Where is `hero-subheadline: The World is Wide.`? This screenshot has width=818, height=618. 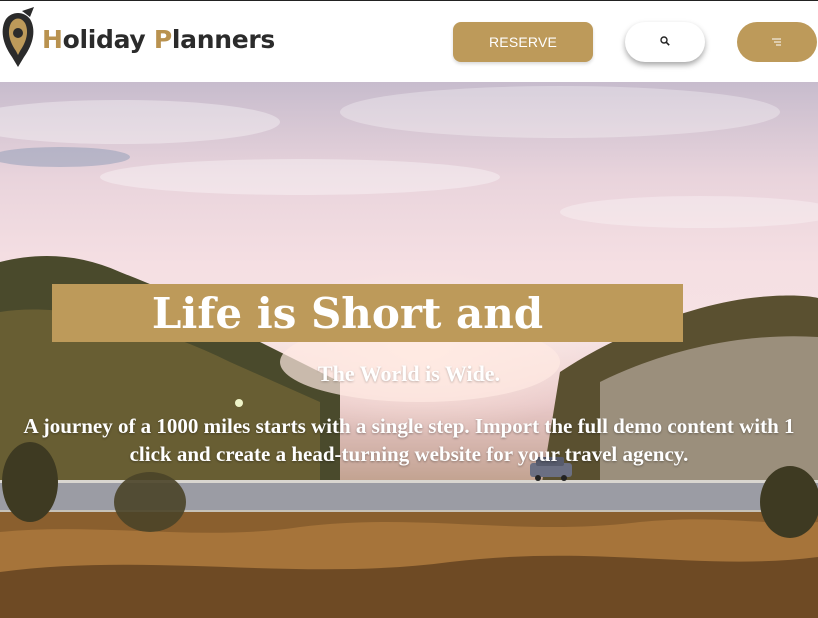
hero-subheadline: The World is Wide. is located at coordinates (409, 373).